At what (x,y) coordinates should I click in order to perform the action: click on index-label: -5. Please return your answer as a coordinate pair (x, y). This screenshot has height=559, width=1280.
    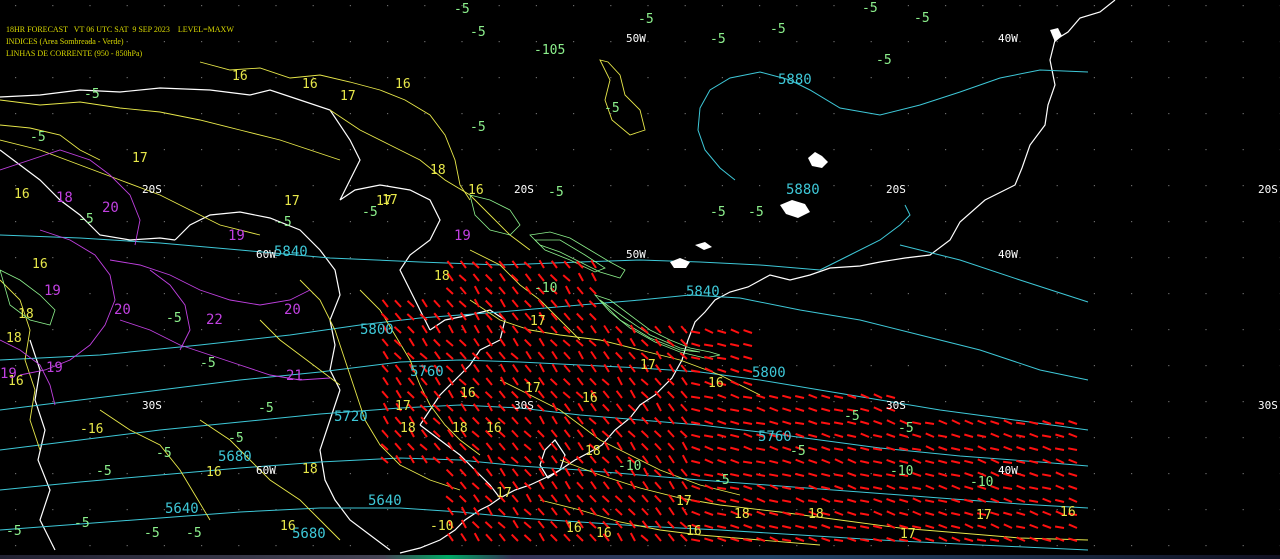
    Looking at the image, I should click on (478, 127).